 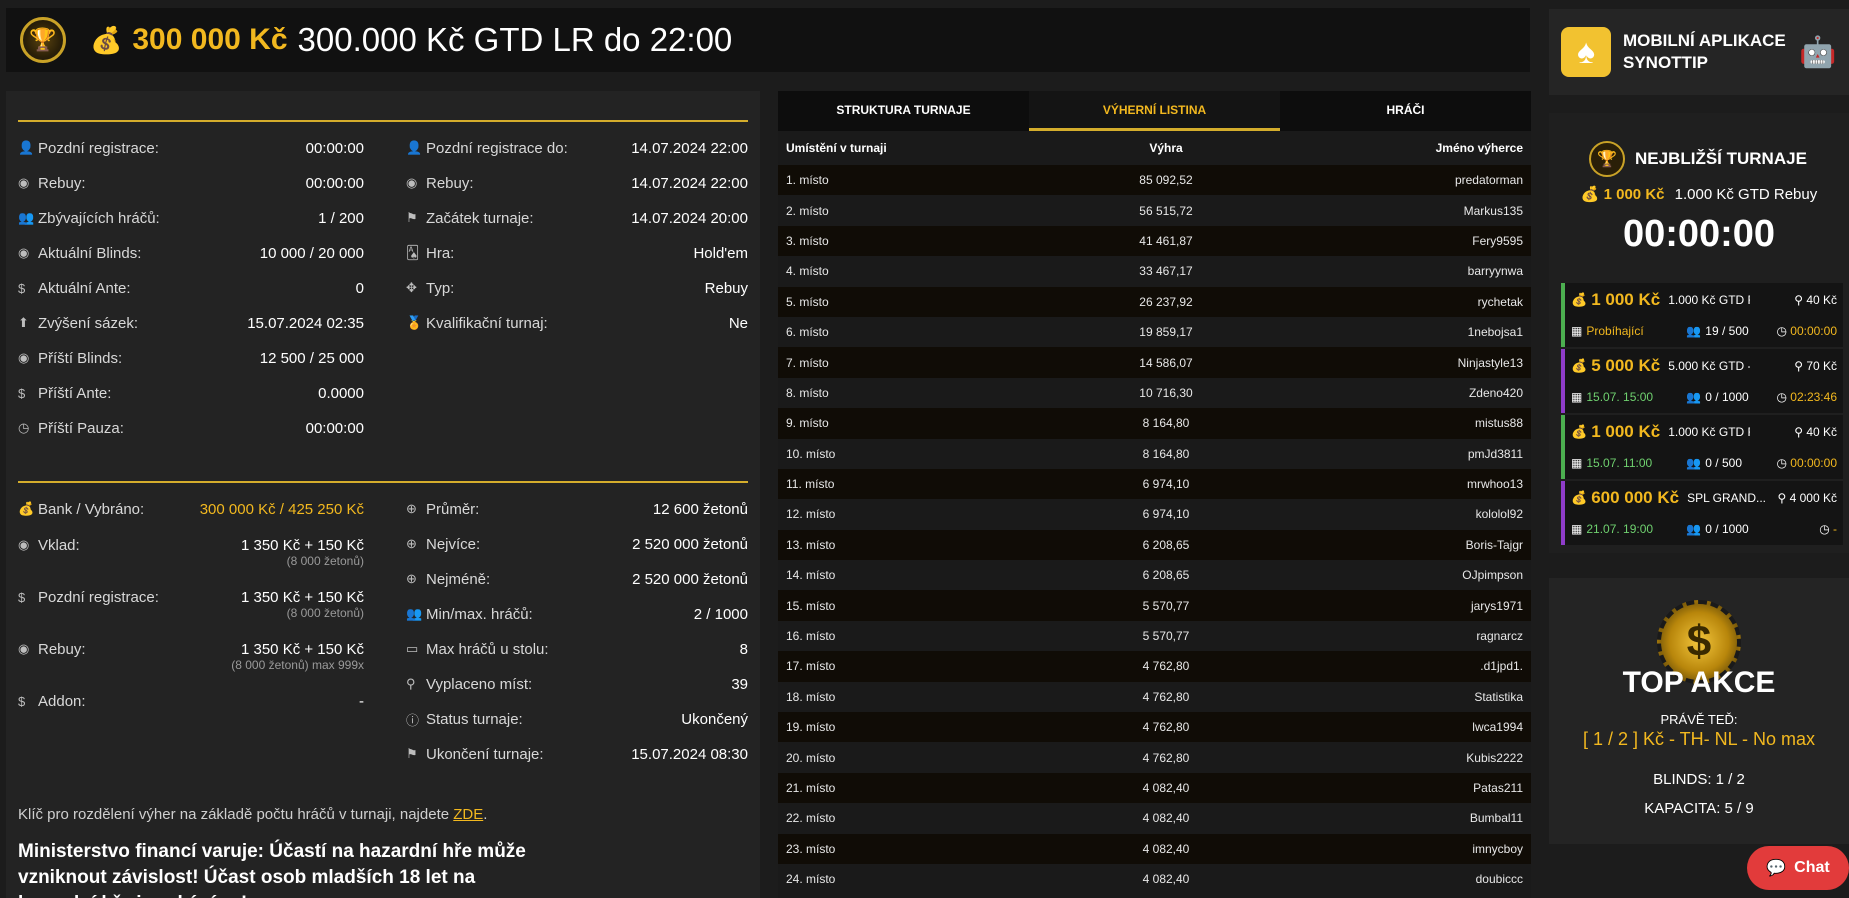 I want to click on info-label: Typ:, so click(x=440, y=288).